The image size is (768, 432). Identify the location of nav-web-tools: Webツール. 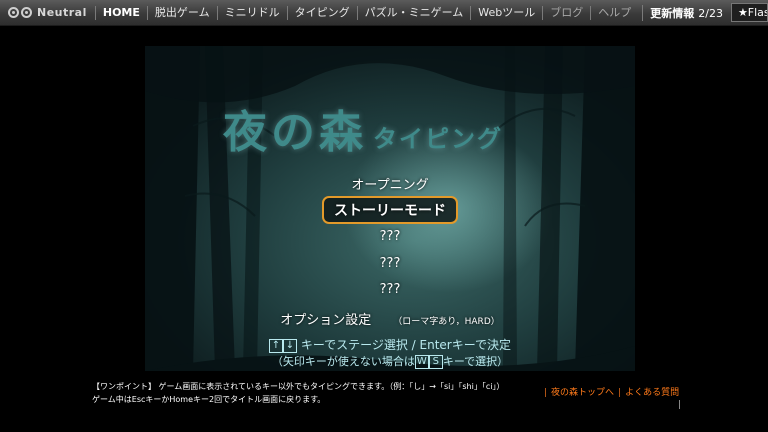
(506, 12).